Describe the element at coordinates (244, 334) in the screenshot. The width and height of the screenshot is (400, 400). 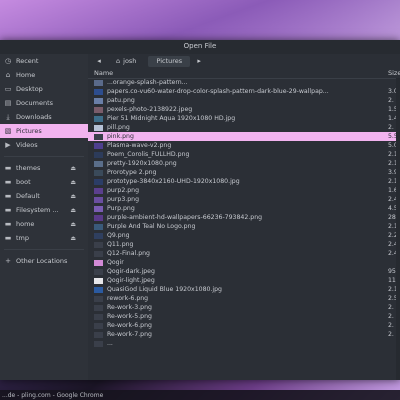
I see `file-row: Re-work-7.png 2.` at that location.